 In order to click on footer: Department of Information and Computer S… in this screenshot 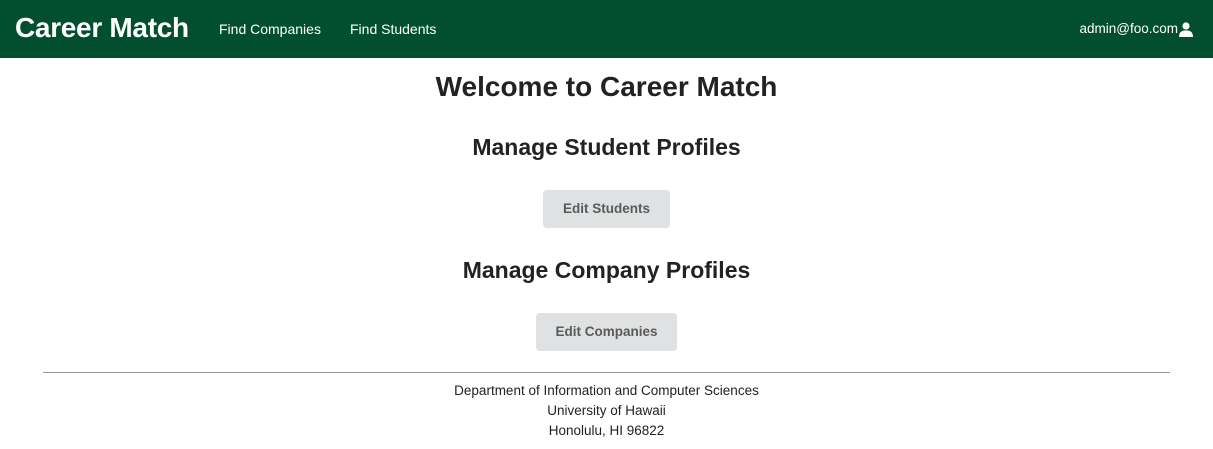, I will do `click(606, 411)`.